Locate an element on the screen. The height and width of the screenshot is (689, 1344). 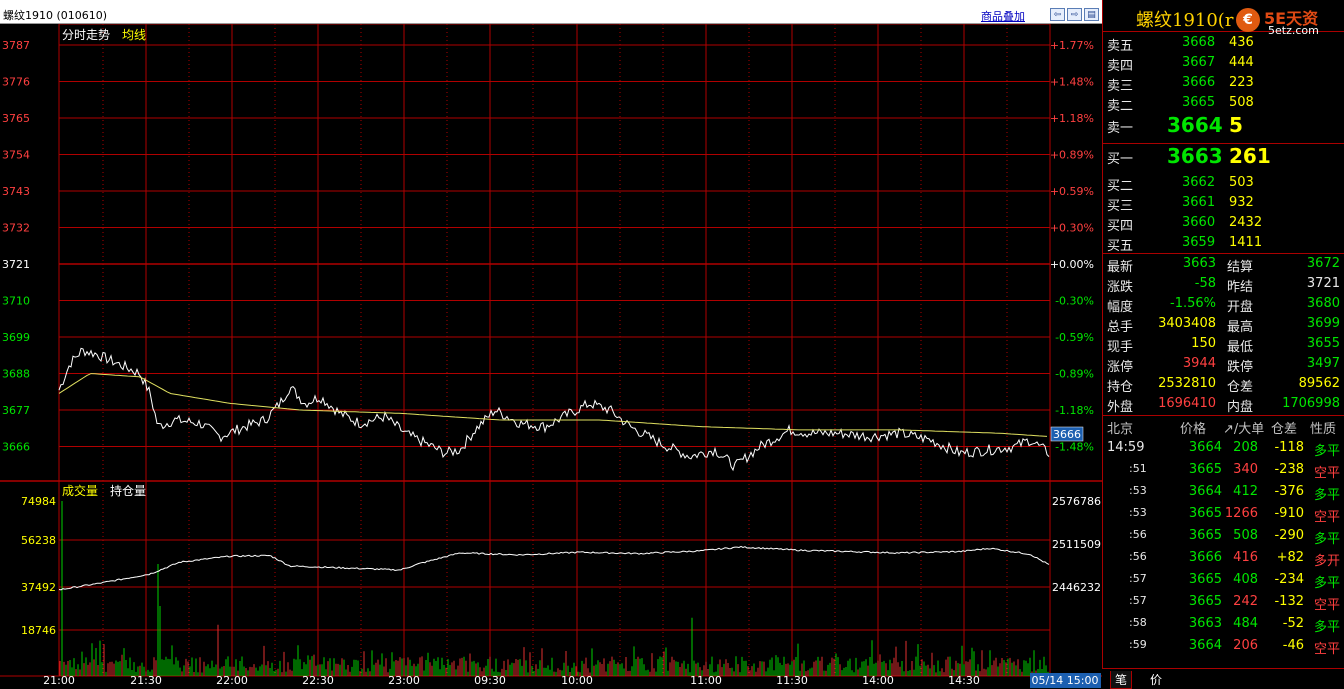
tab-prices: 价 is located at coordinates (1156, 679).